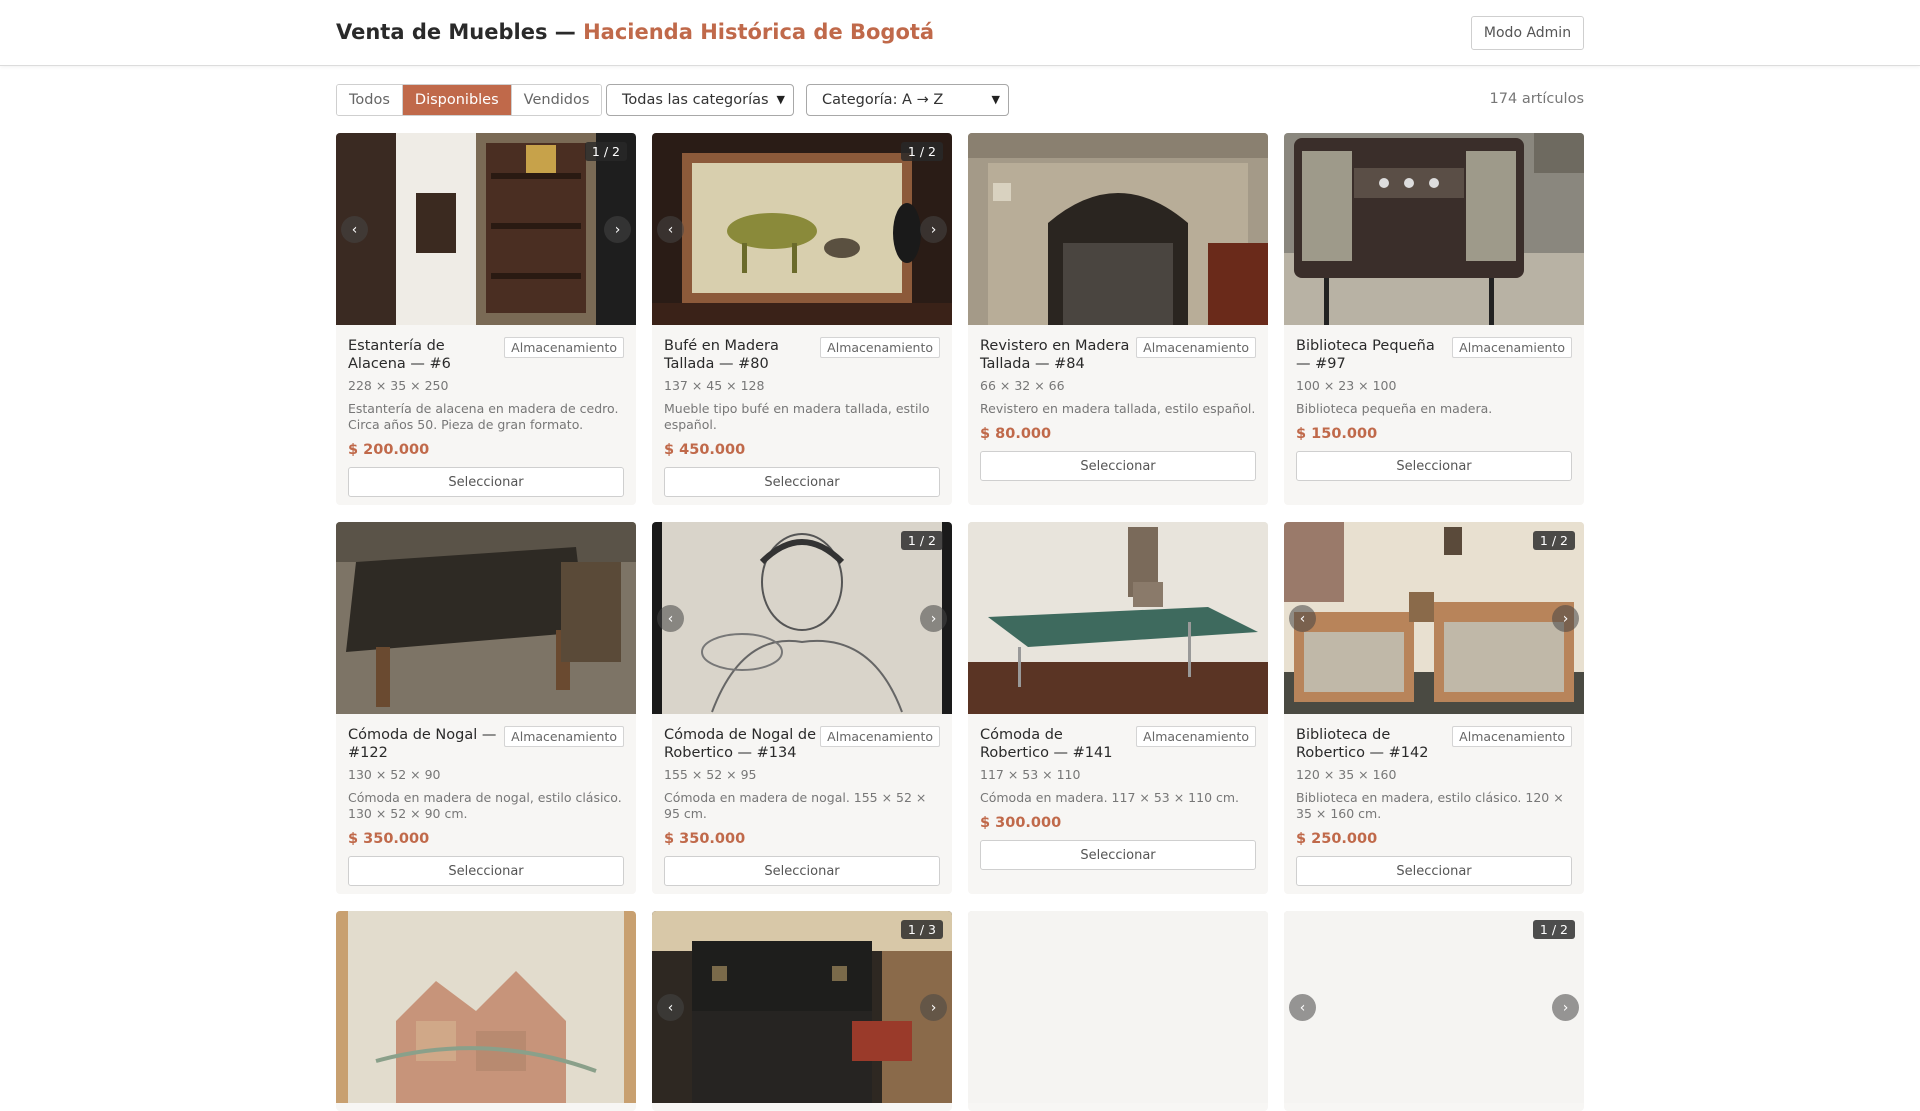 The height and width of the screenshot is (1111, 1920). Describe the element at coordinates (1021, 823) in the screenshot. I see `product-price: $ 300.000` at that location.